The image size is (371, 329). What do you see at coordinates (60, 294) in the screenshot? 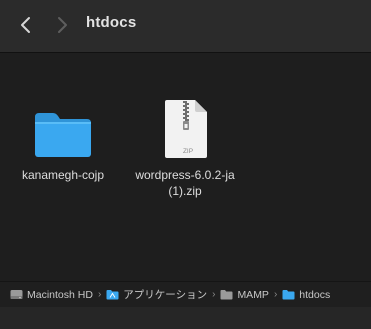
I see `path-item-label: Macintosh HD` at bounding box center [60, 294].